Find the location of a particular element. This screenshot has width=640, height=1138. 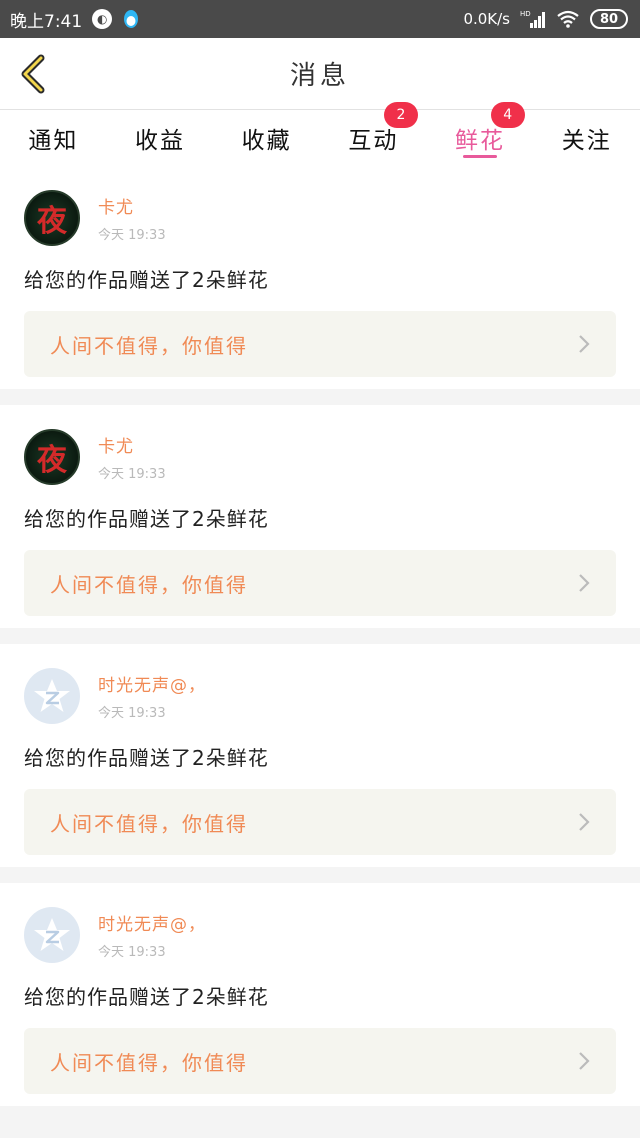

svg-text: HD is located at coordinates (525, 14).